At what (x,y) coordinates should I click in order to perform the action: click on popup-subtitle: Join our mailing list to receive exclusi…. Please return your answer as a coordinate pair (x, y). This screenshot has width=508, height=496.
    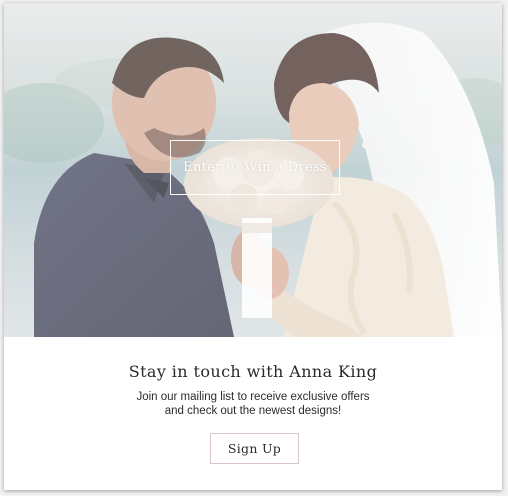
    Looking at the image, I should click on (253, 404).